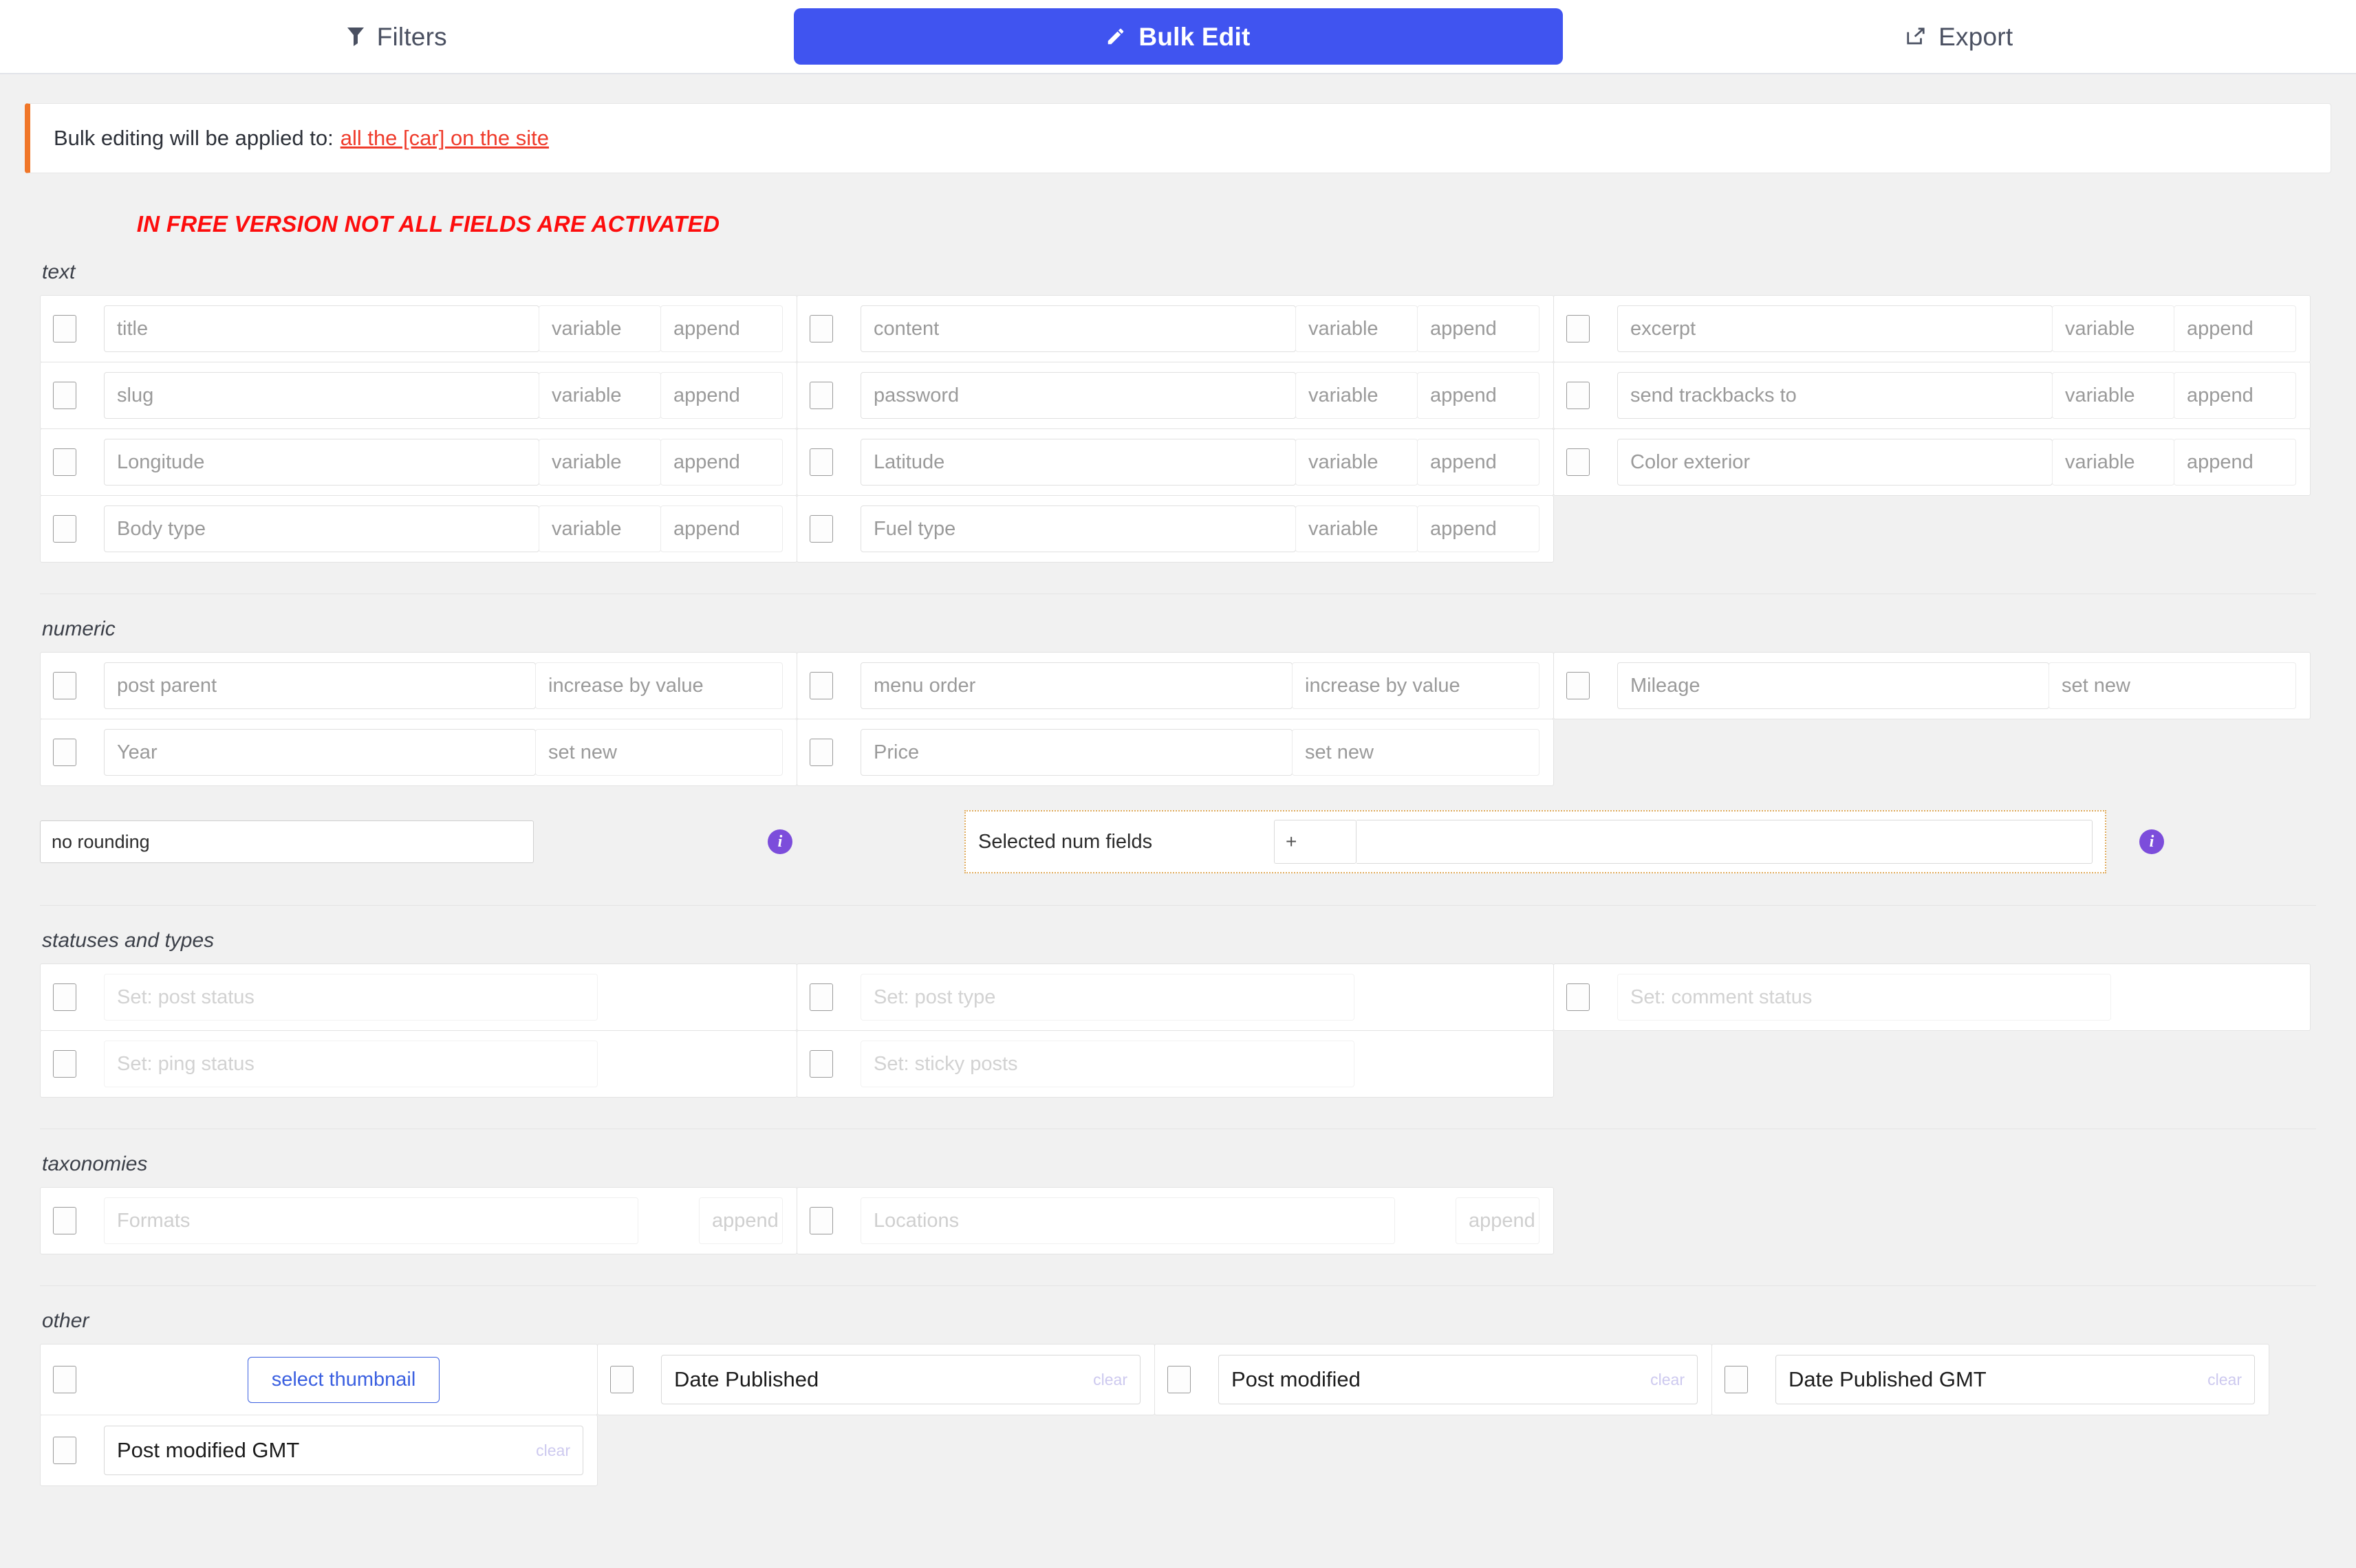  I want to click on datefield-date-published-gmt: Date Published GMT clear, so click(2015, 1380).